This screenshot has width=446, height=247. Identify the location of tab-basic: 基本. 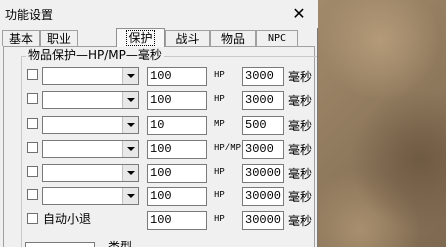
(21, 38).